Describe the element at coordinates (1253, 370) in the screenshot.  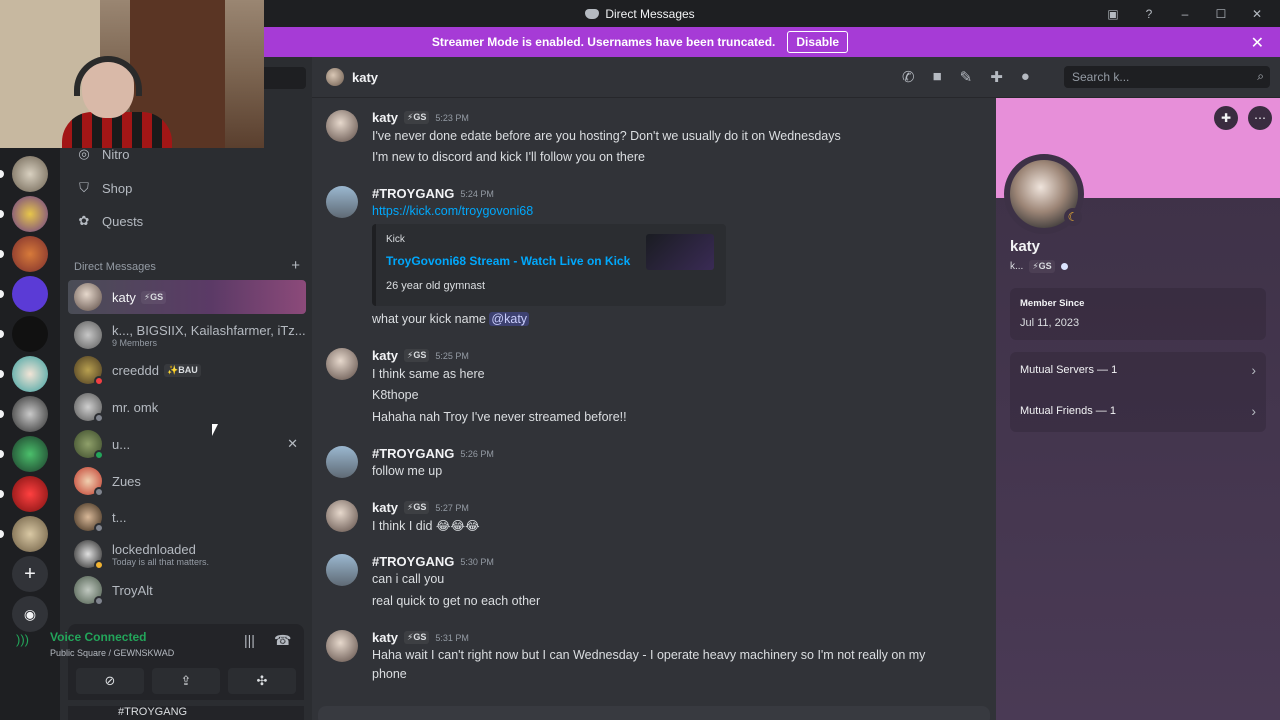
I see `chevron-right-icon: ›` at that location.